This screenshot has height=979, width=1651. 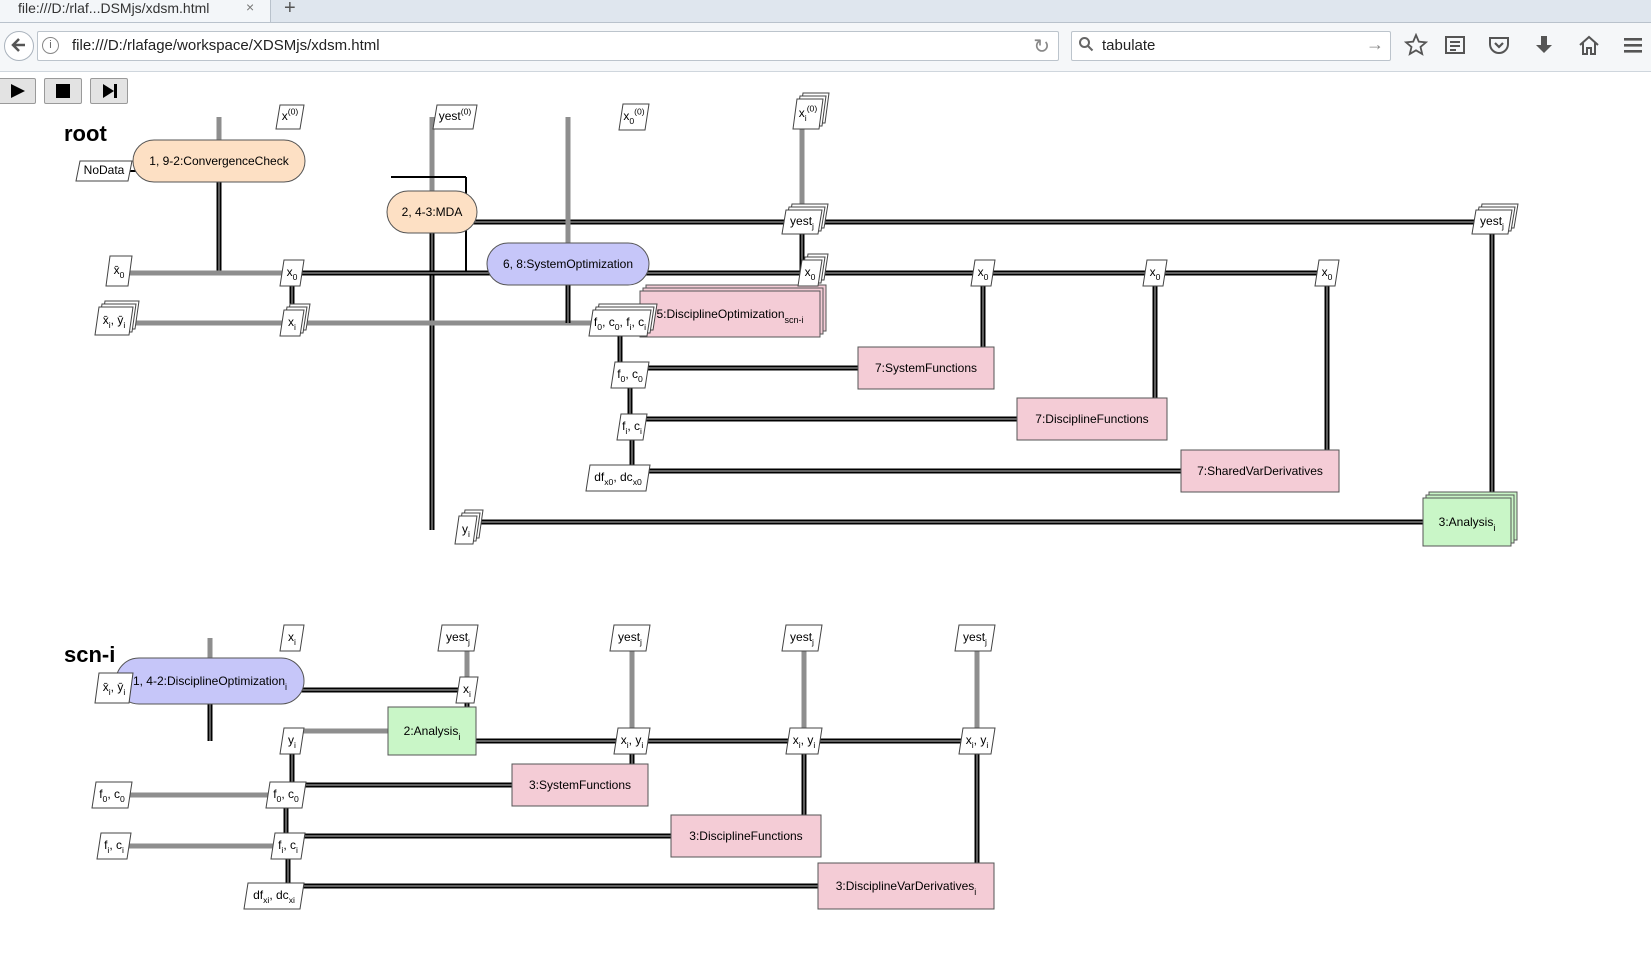 I want to click on node-label: 7:SharedVarDerivatives, so click(x=1260, y=471).